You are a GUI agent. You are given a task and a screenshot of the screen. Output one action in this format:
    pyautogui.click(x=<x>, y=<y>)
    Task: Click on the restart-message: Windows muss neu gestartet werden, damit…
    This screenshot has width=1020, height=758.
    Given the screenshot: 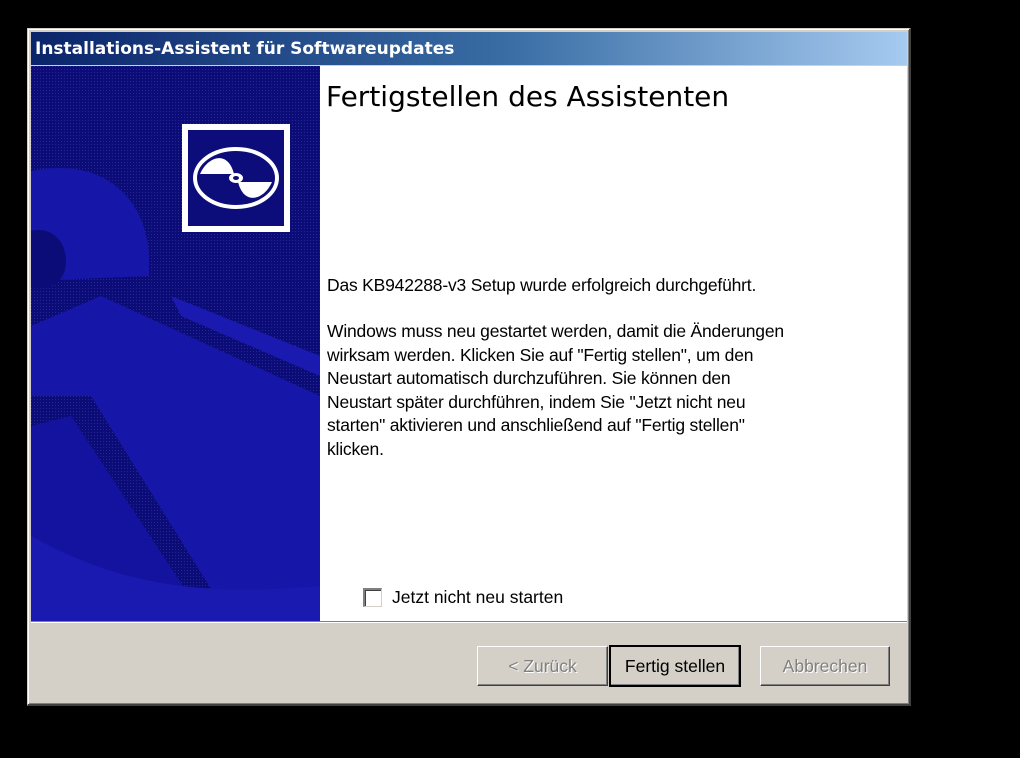 What is the action you would take?
    pyautogui.click(x=587, y=390)
    